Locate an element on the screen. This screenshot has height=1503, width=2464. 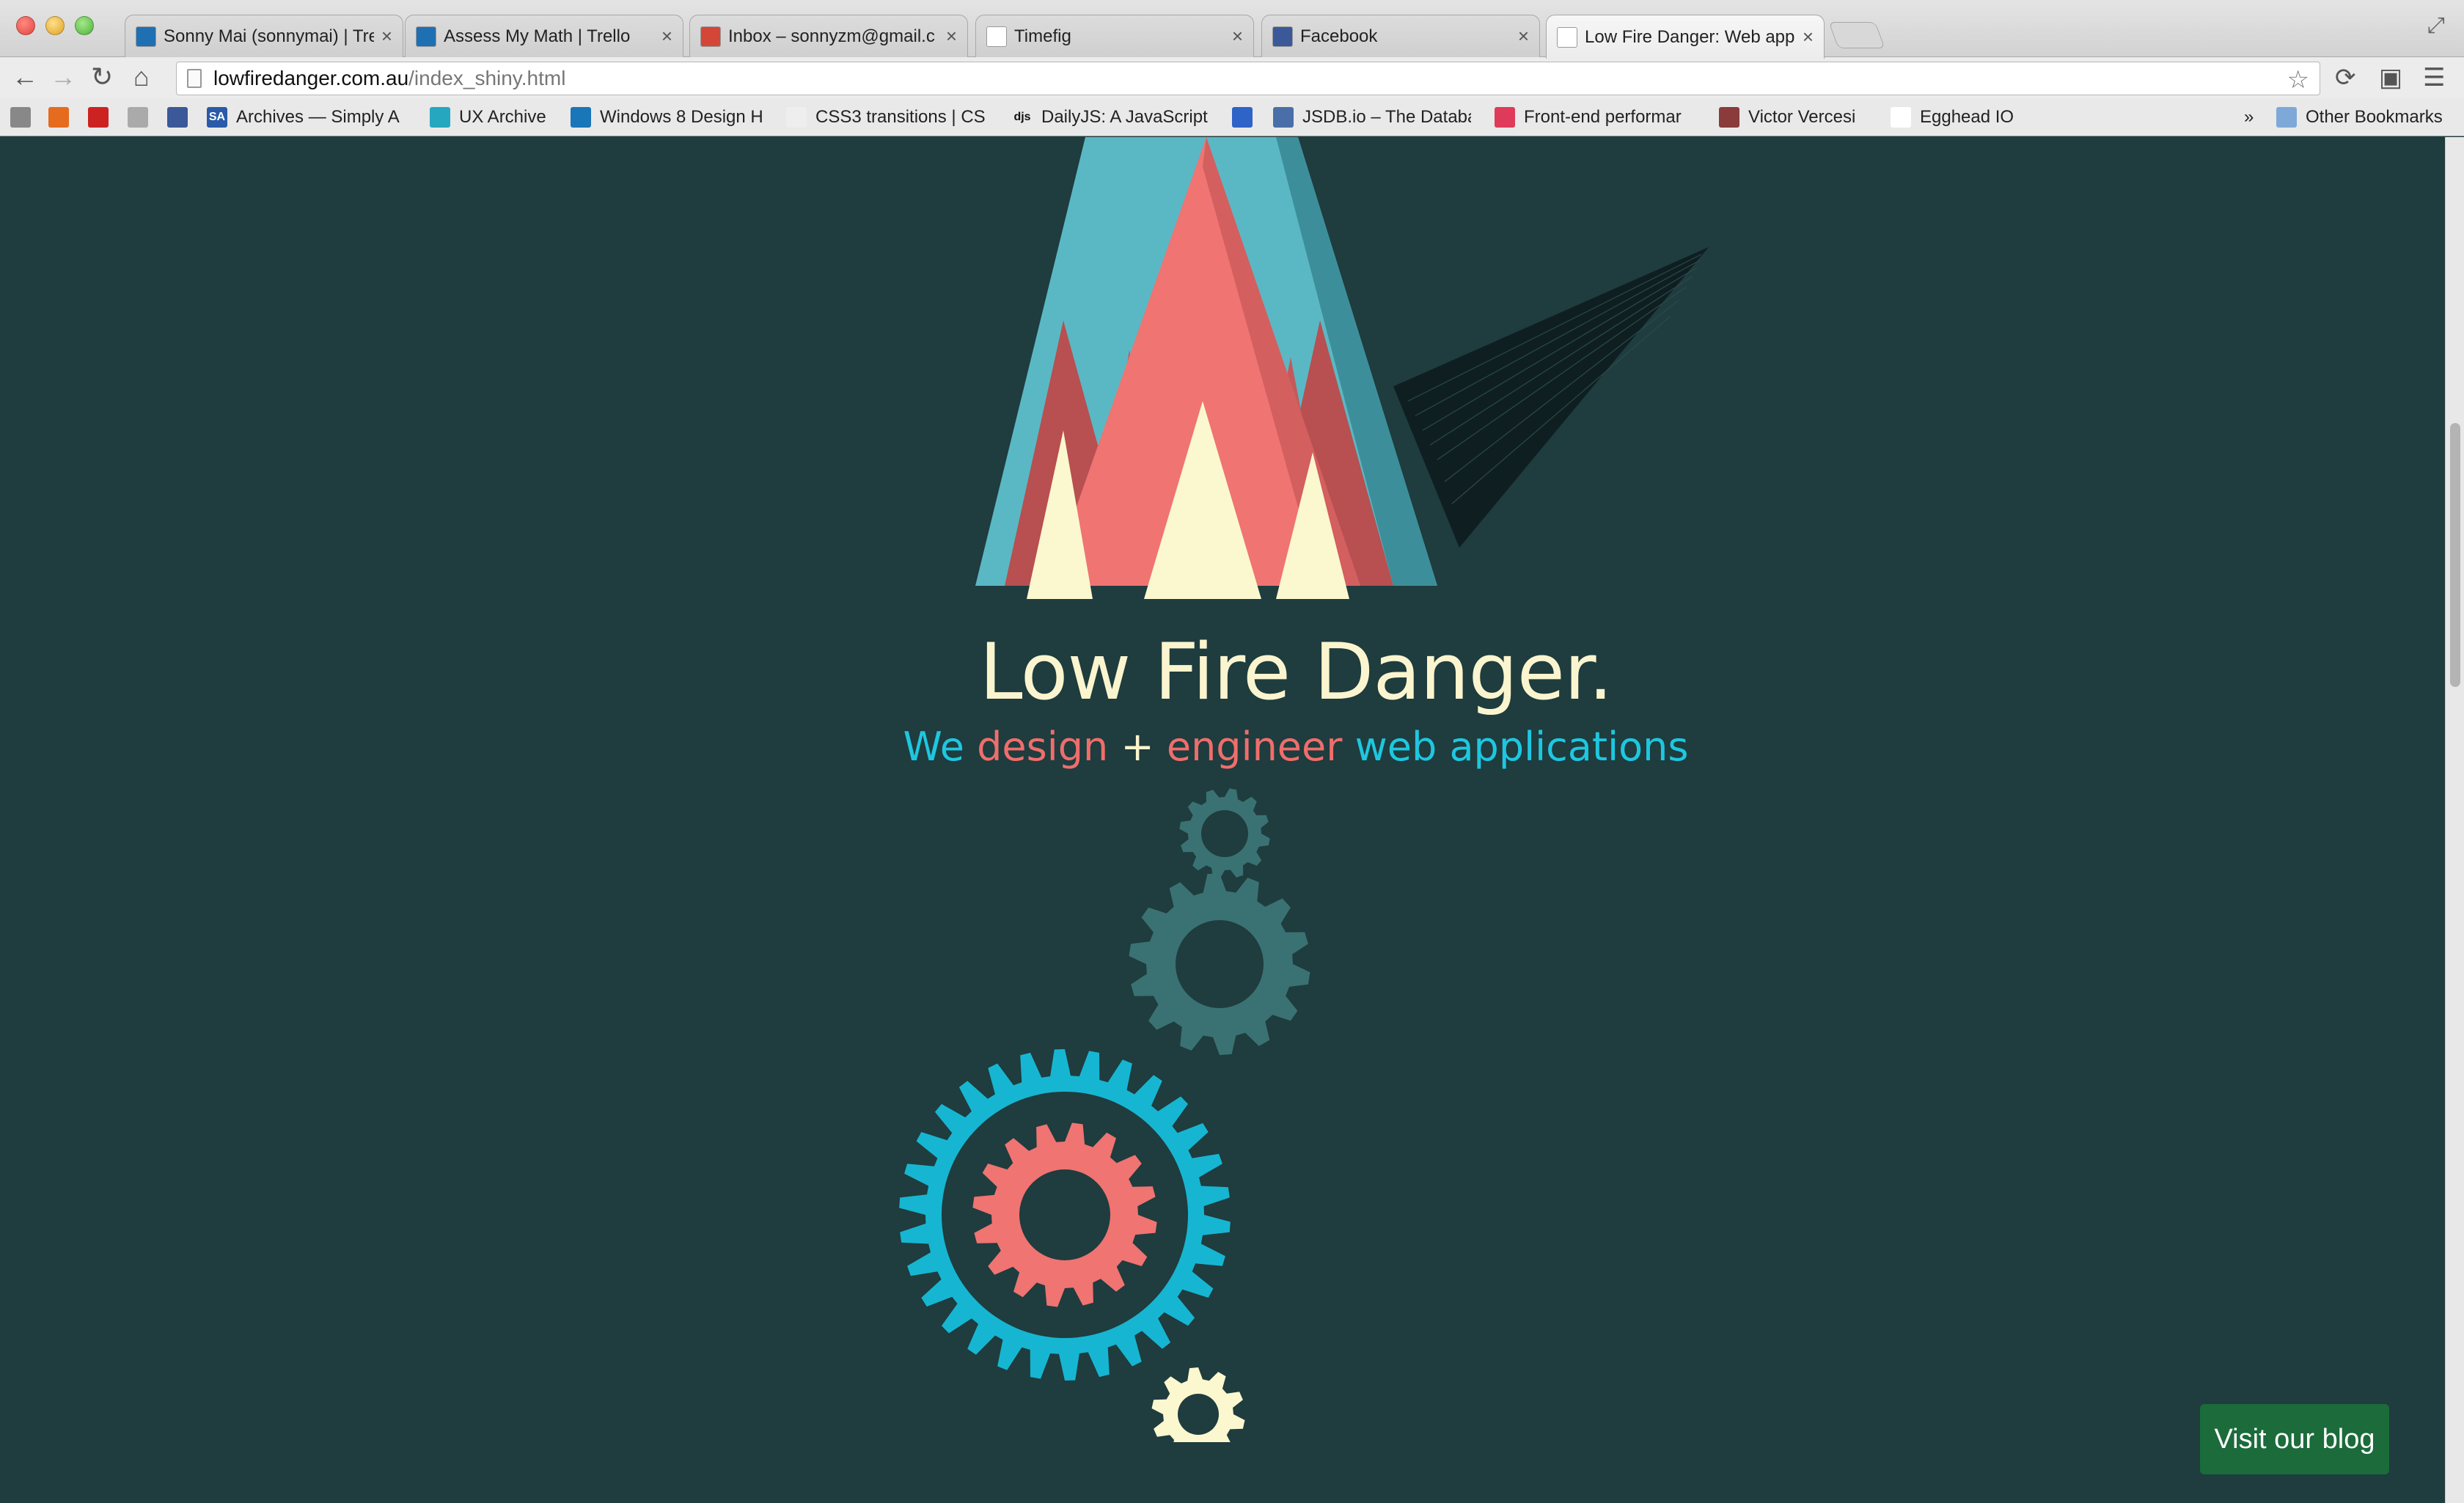
tab-6: Low Fire Danger: Web appl × is located at coordinates (1685, 37).